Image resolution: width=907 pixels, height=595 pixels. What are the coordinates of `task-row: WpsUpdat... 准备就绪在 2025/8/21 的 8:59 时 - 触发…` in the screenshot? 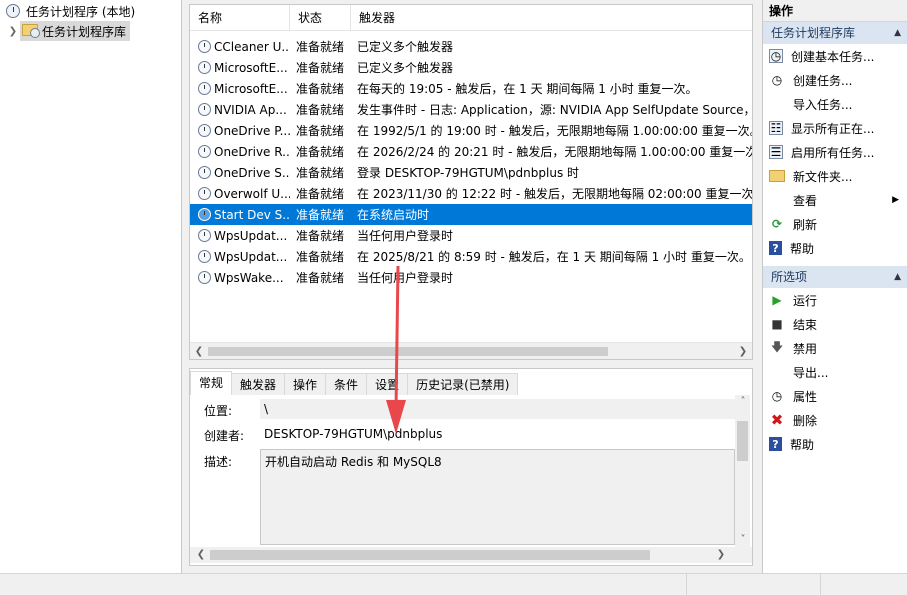 It's located at (471, 256).